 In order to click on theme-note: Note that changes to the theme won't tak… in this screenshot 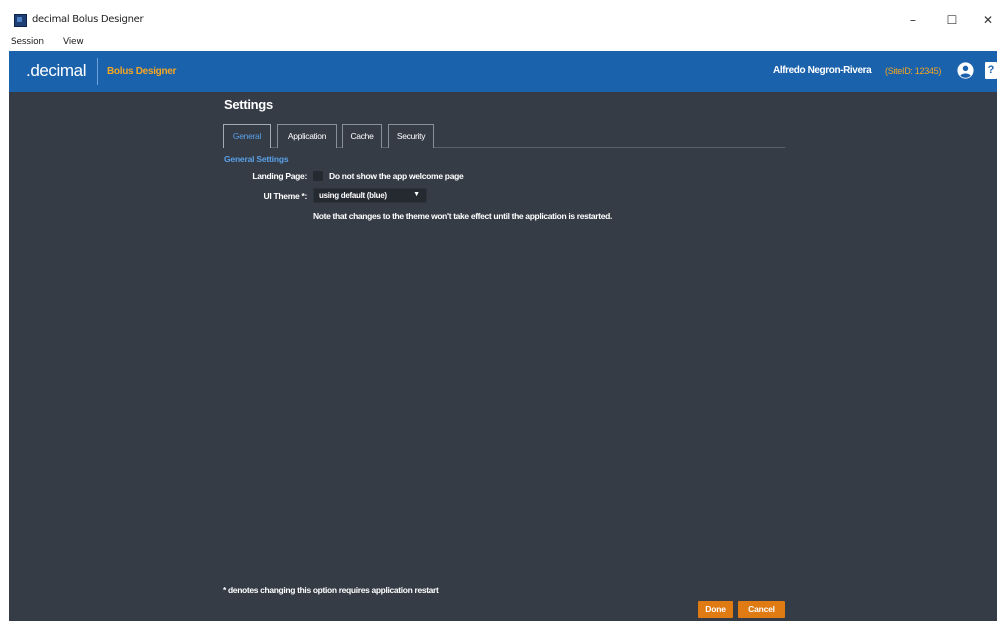, I will do `click(462, 216)`.